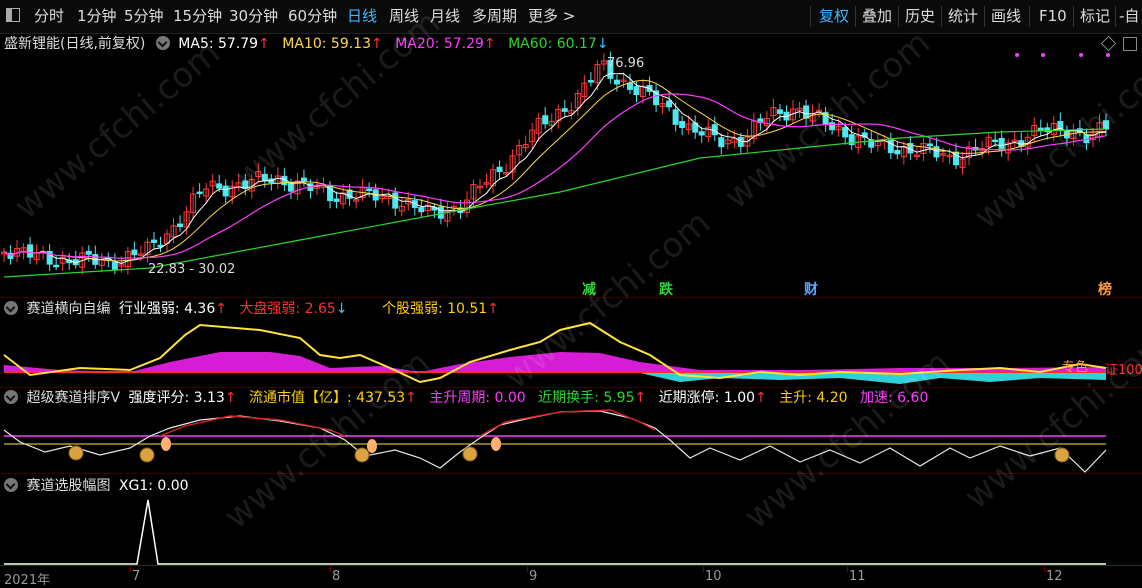  I want to click on axis-label-sep: 9, so click(533, 576).